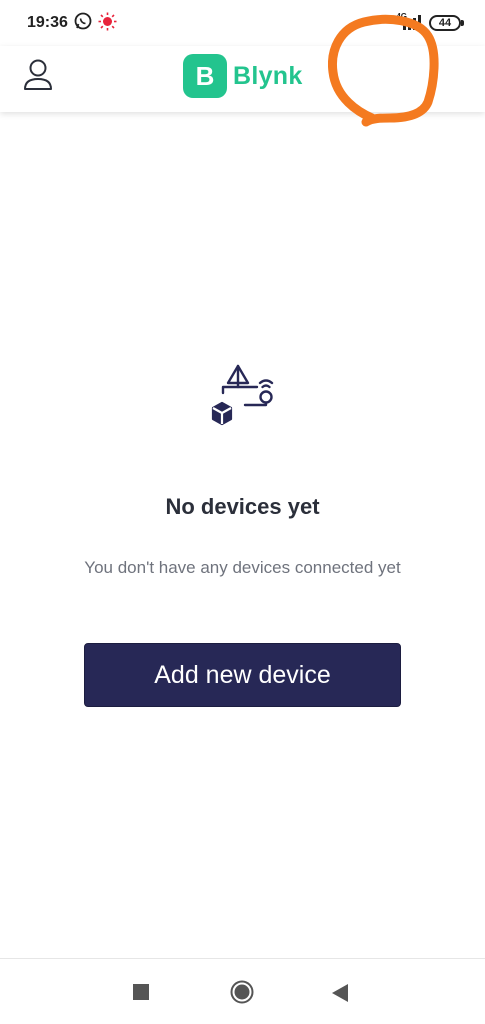 This screenshot has height=1024, width=485. What do you see at coordinates (268, 75) in the screenshot?
I see `logo-text: Blynk` at bounding box center [268, 75].